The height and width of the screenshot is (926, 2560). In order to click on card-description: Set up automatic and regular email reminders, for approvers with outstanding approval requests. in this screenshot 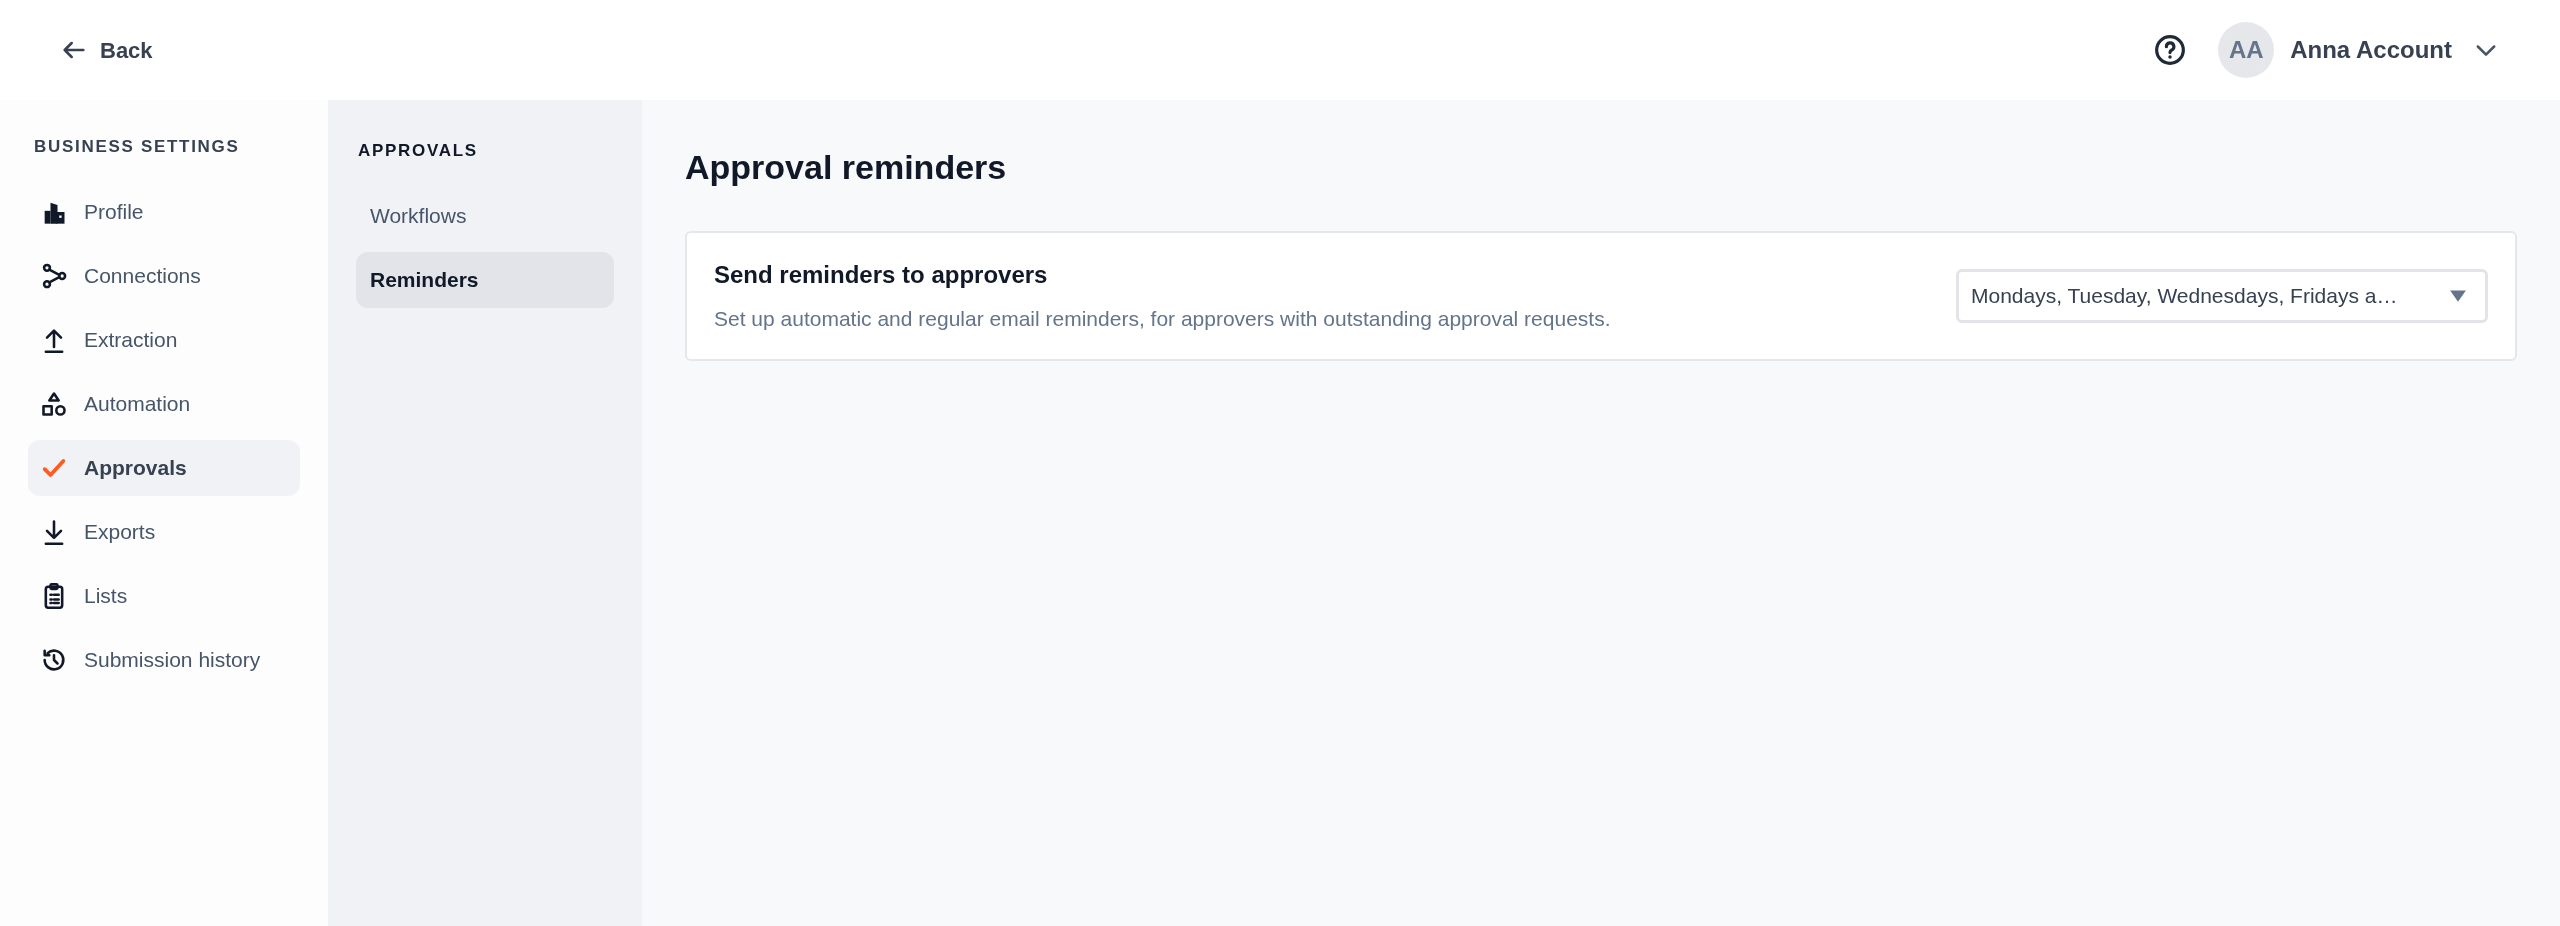, I will do `click(1162, 319)`.